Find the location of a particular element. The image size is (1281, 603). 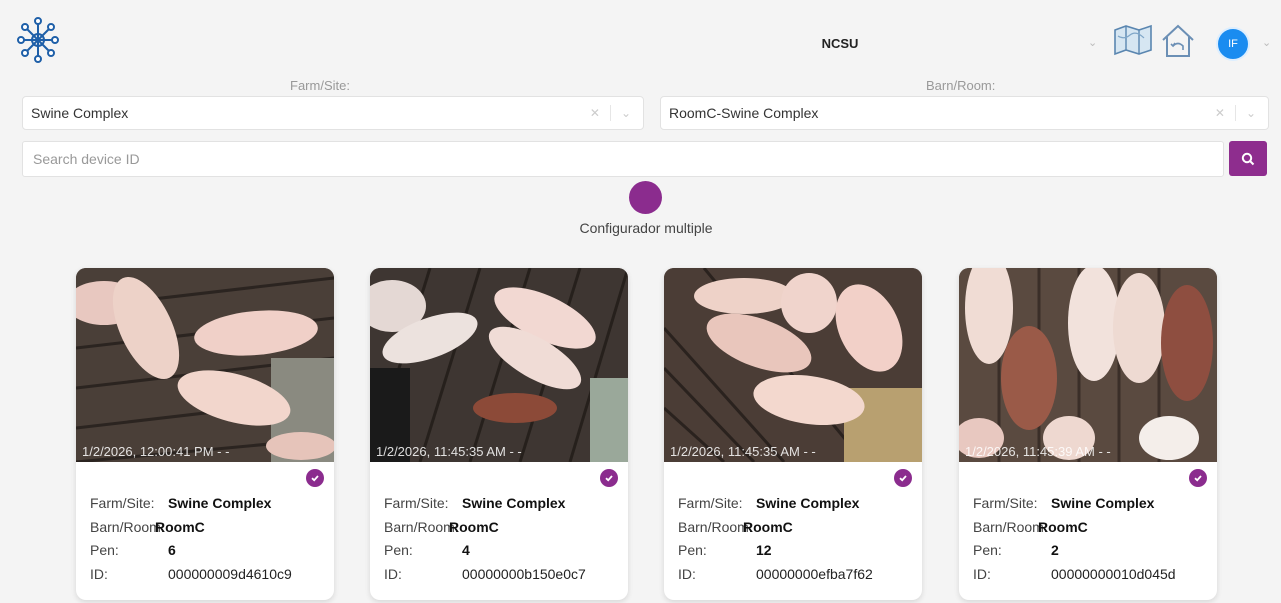

map-icon is located at coordinates (1133, 40).